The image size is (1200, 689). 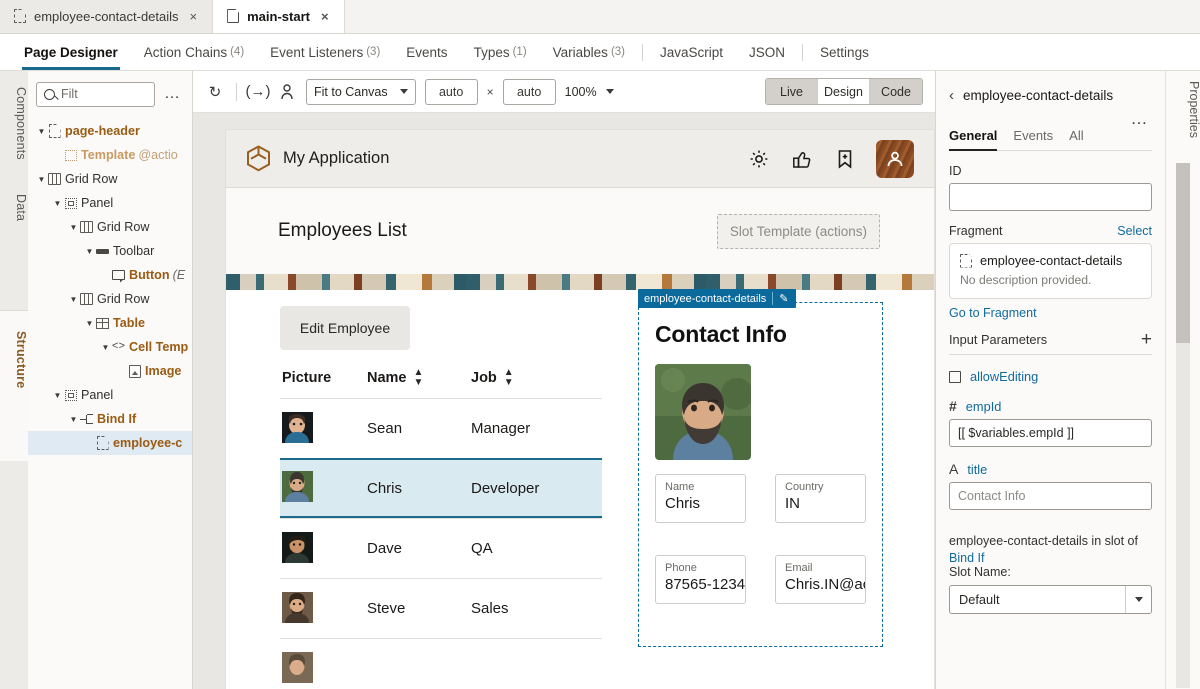 What do you see at coordinates (441, 663) in the screenshot?
I see `table-row` at bounding box center [441, 663].